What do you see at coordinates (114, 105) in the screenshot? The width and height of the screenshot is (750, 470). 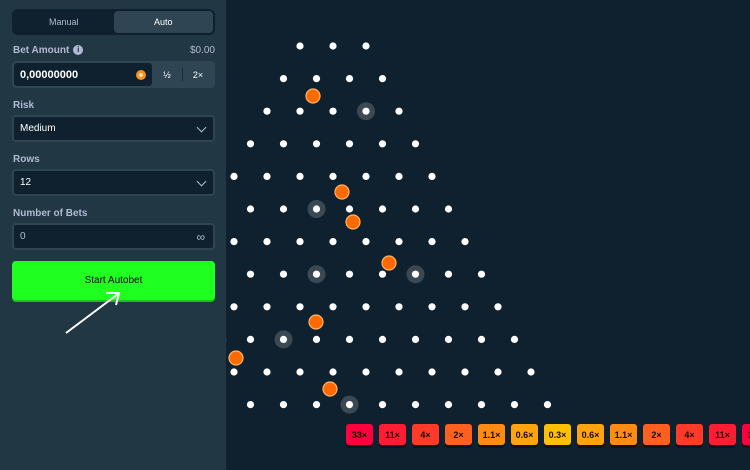 I see `risk-label-row: Risk` at bounding box center [114, 105].